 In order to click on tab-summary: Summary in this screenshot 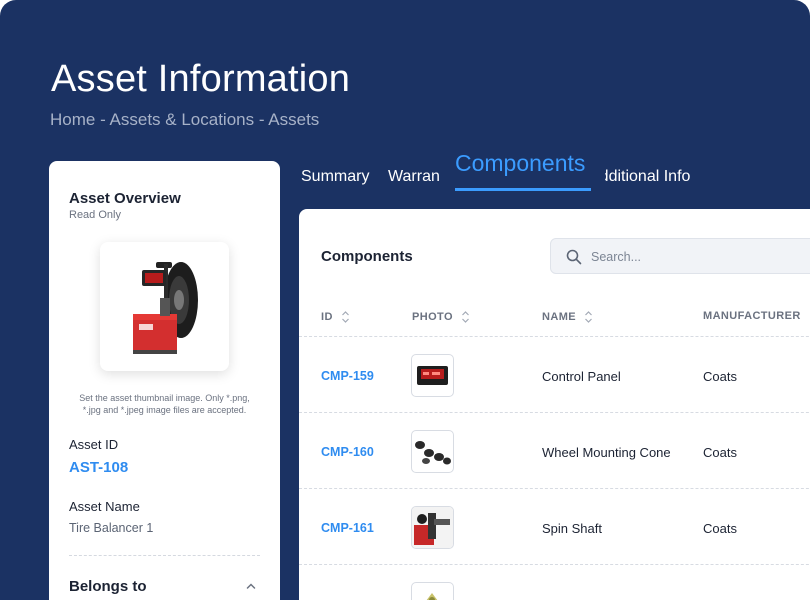, I will do `click(335, 177)`.